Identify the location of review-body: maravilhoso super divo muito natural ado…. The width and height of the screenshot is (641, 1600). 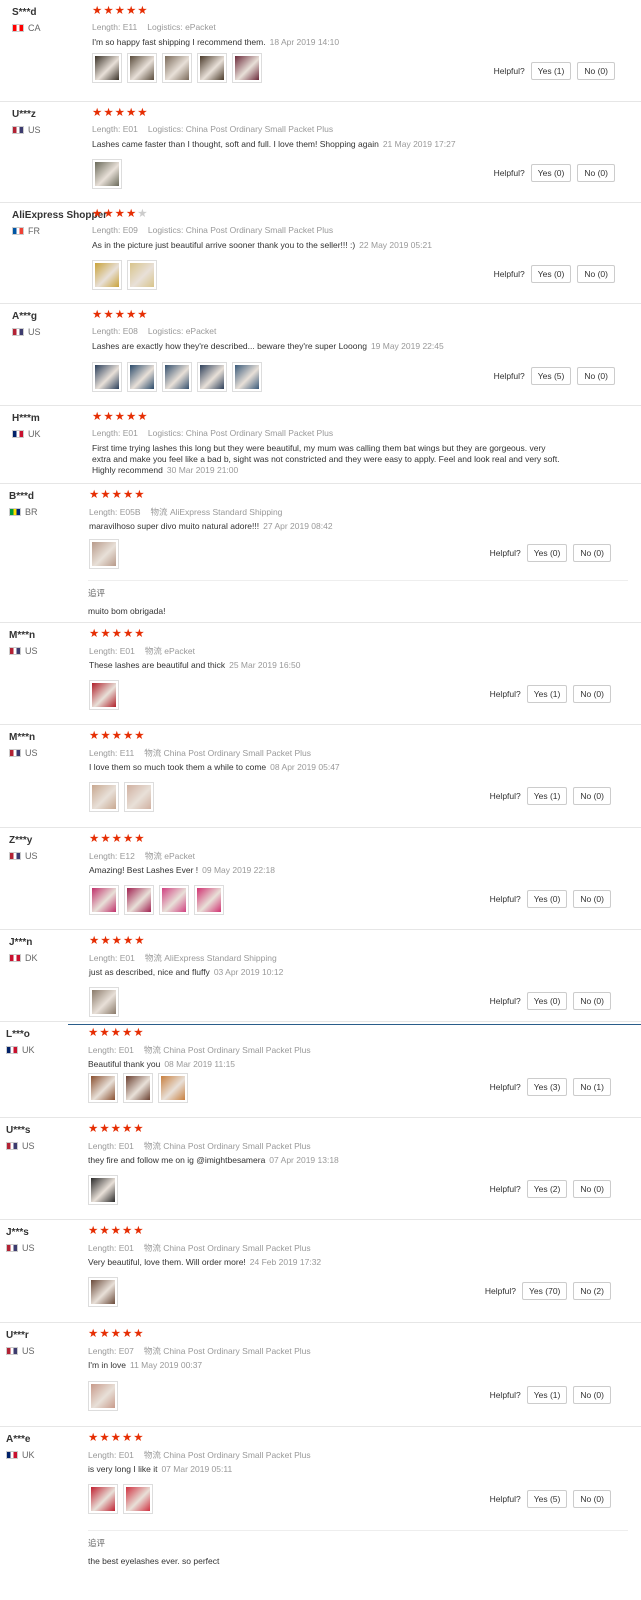
(174, 526).